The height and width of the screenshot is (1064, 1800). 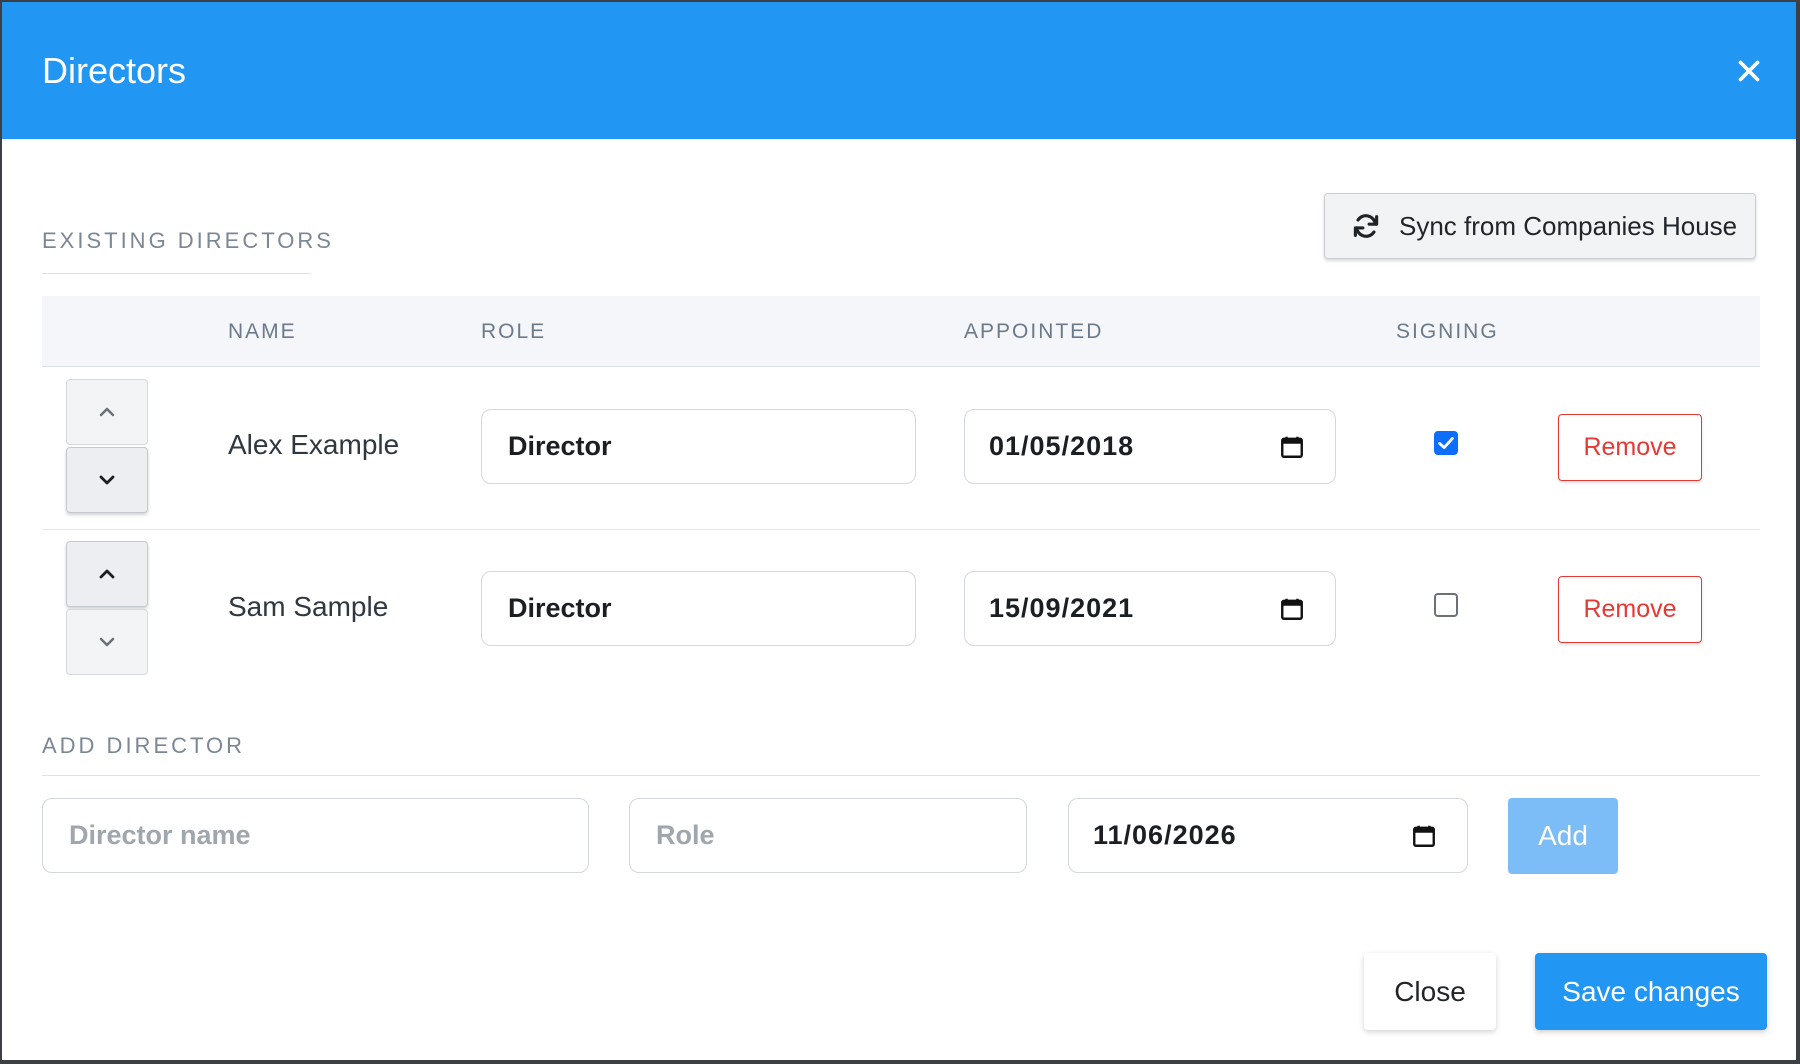 What do you see at coordinates (114, 70) in the screenshot?
I see `modal-title: Directors` at bounding box center [114, 70].